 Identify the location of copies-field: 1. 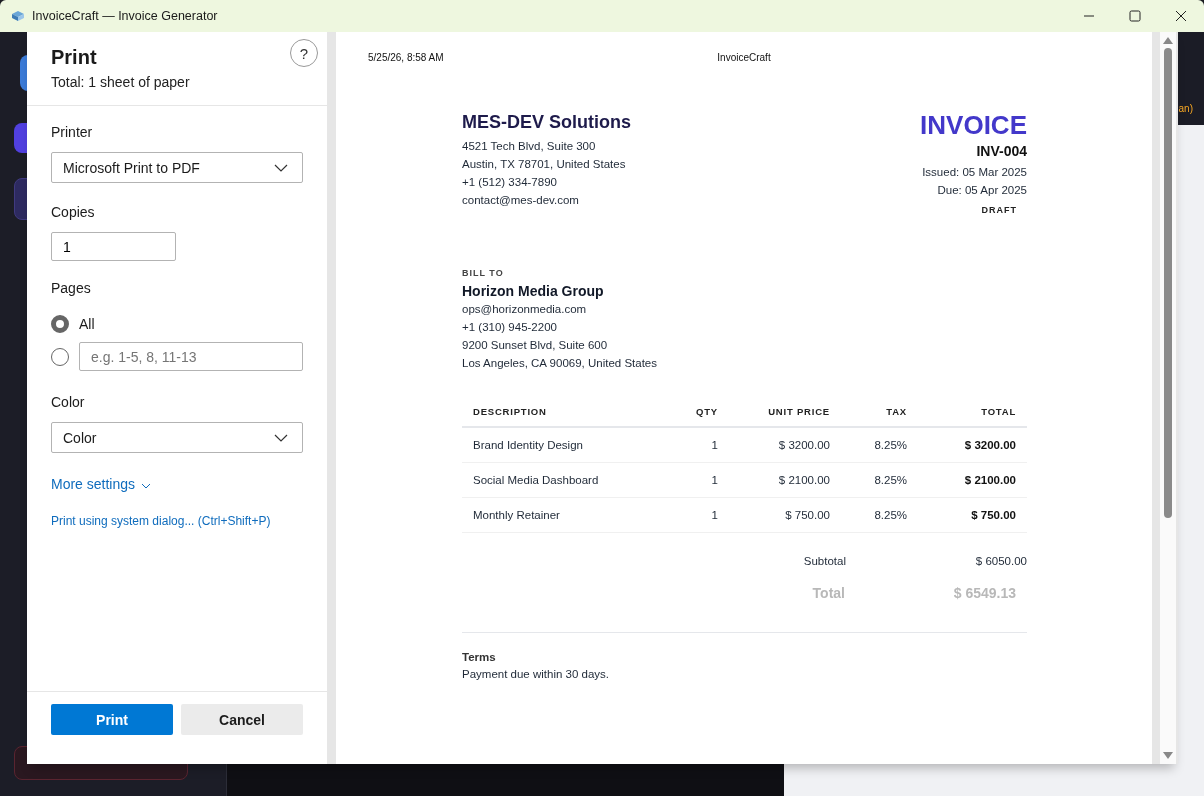
(113, 246).